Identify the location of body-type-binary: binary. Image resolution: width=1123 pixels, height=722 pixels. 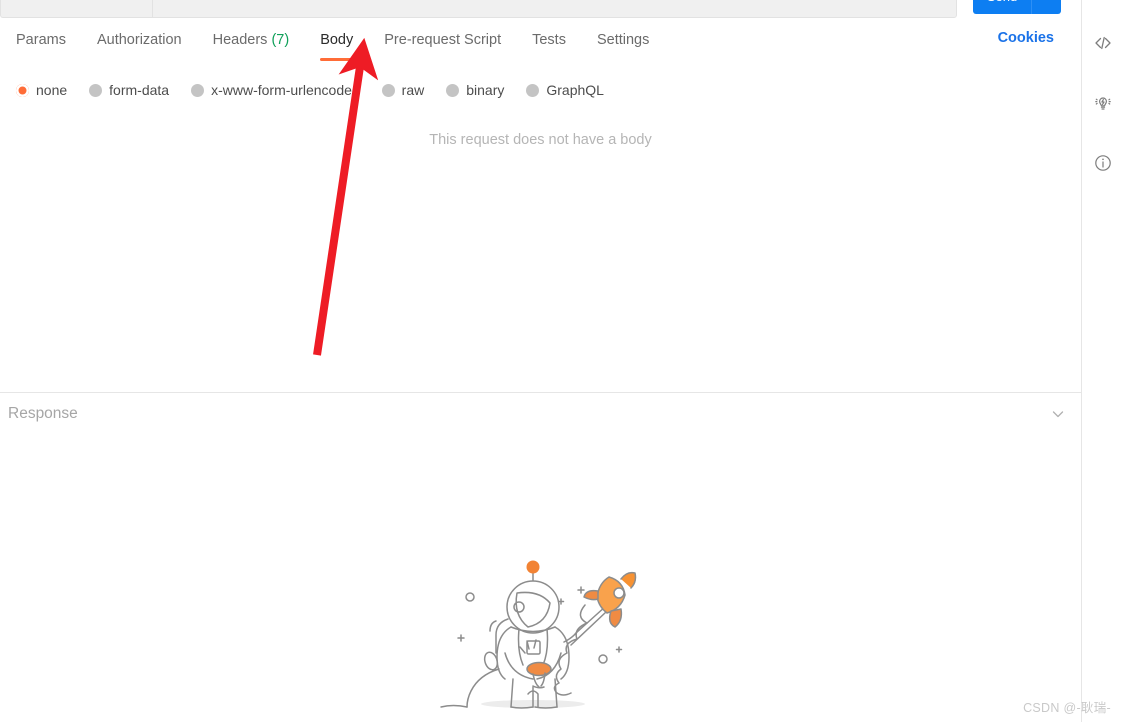
(475, 90).